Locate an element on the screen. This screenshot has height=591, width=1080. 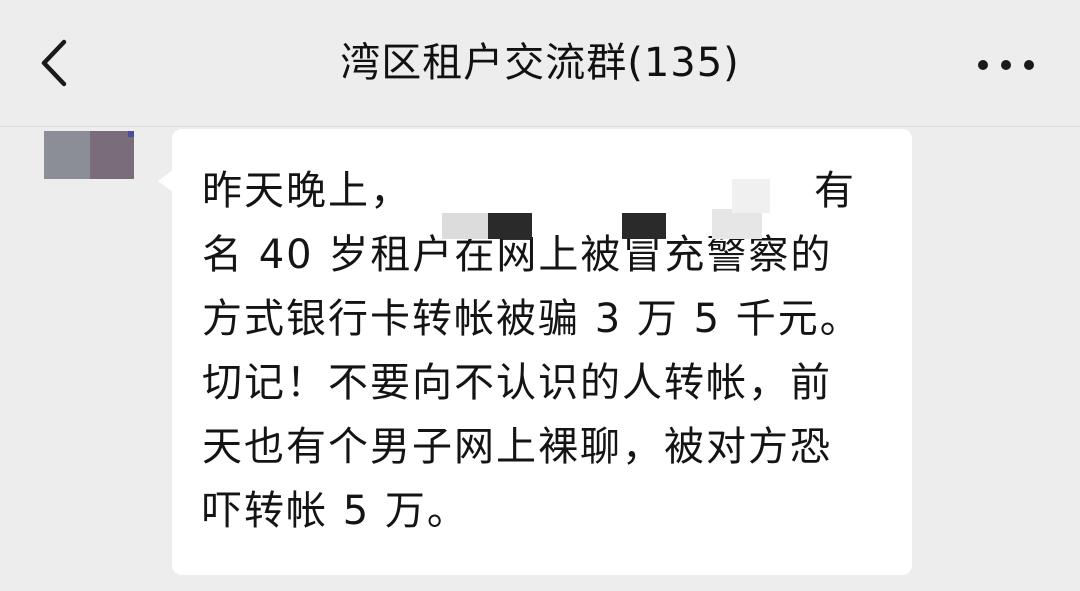
message-line-5: 天也有个男子网上裸聊，被对方恐 is located at coordinates (517, 447).